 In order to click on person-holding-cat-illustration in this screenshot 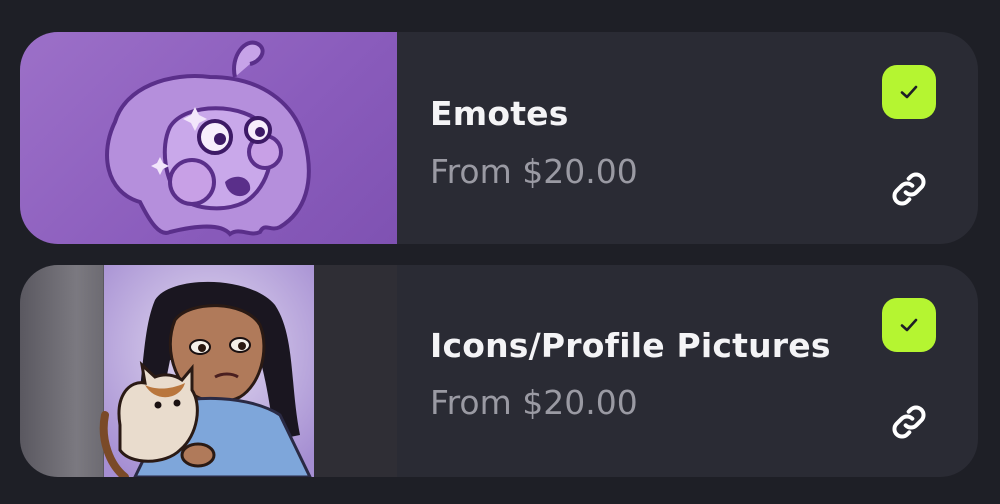, I will do `click(206, 371)`.